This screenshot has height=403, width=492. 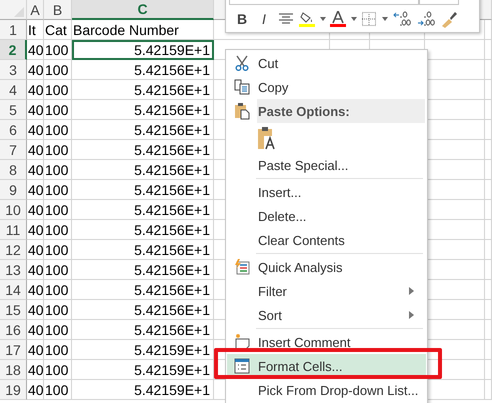 What do you see at coordinates (326, 267) in the screenshot?
I see `menu-item: Quick Analysis` at bounding box center [326, 267].